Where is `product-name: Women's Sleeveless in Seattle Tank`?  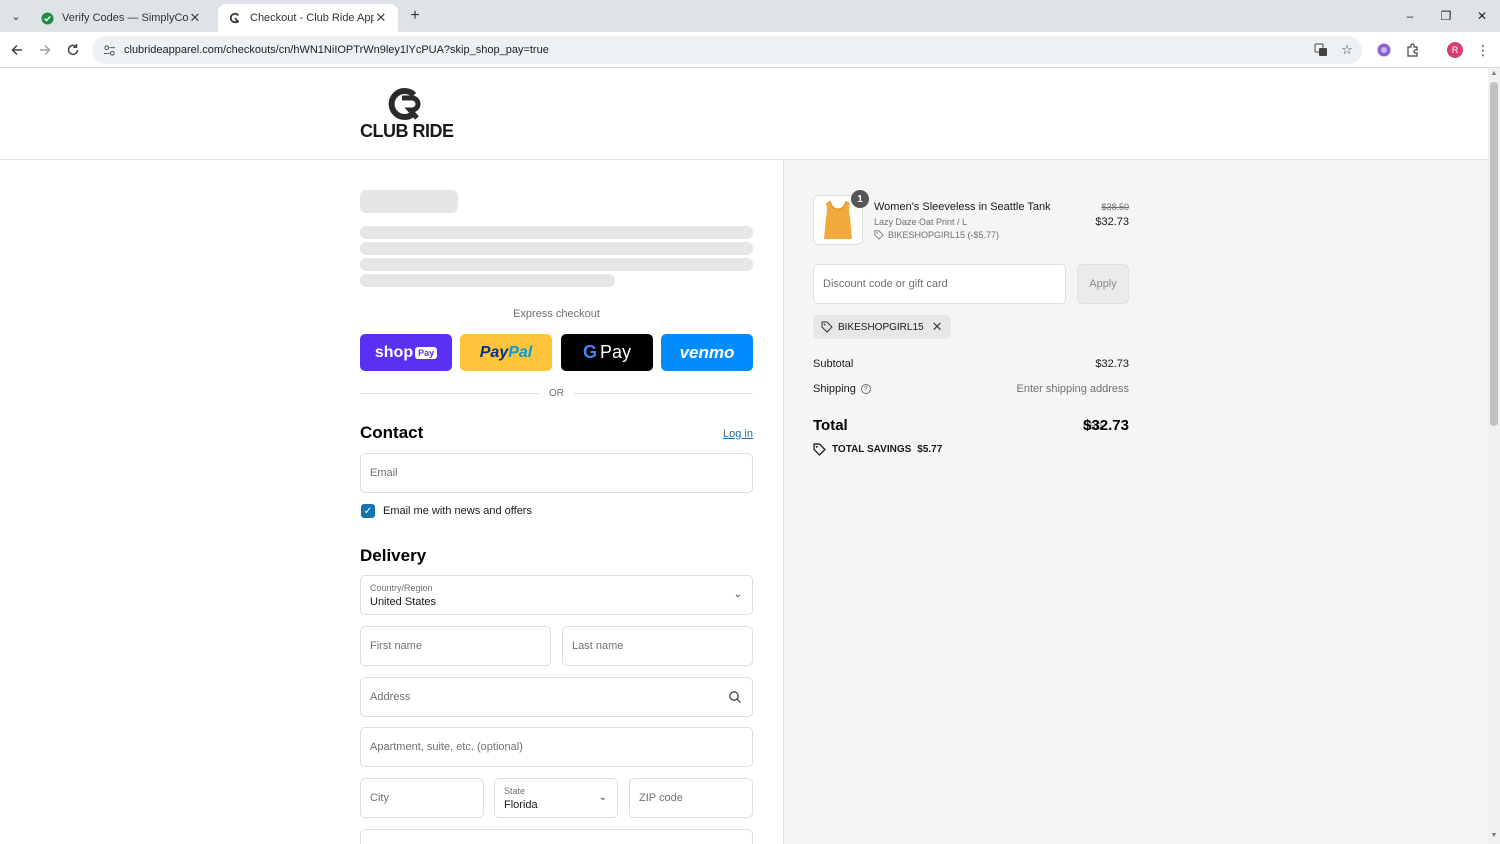
product-name: Women's Sleeveless in Seattle Tank is located at coordinates (962, 207).